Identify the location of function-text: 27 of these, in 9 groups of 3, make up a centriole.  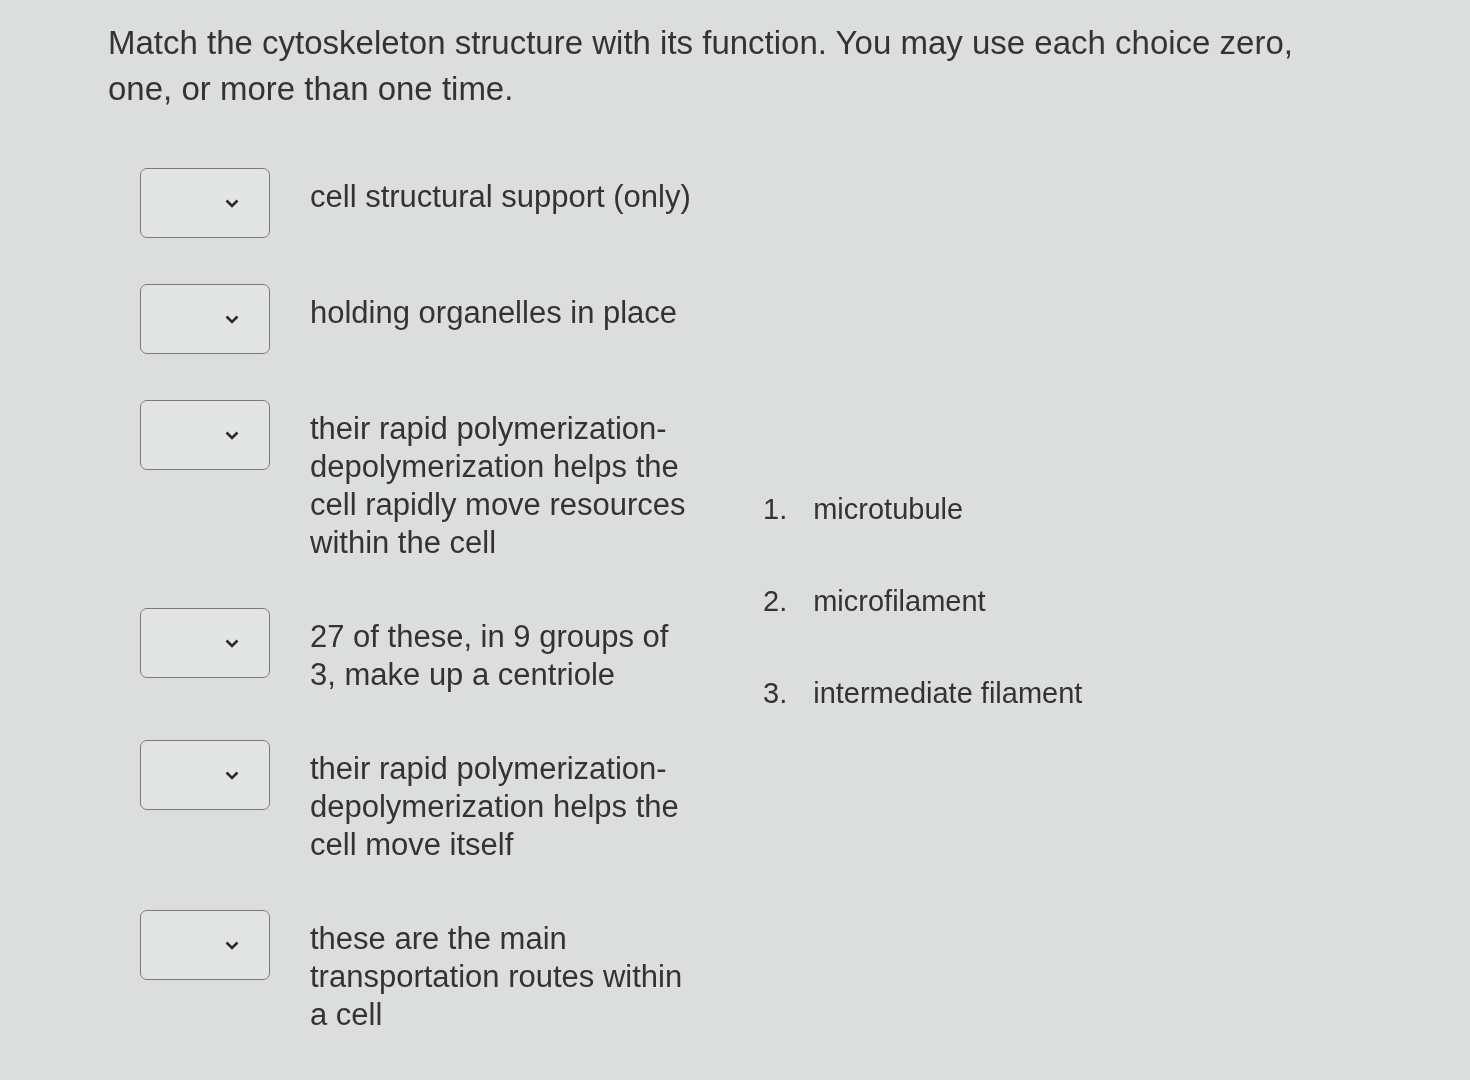
(490, 656).